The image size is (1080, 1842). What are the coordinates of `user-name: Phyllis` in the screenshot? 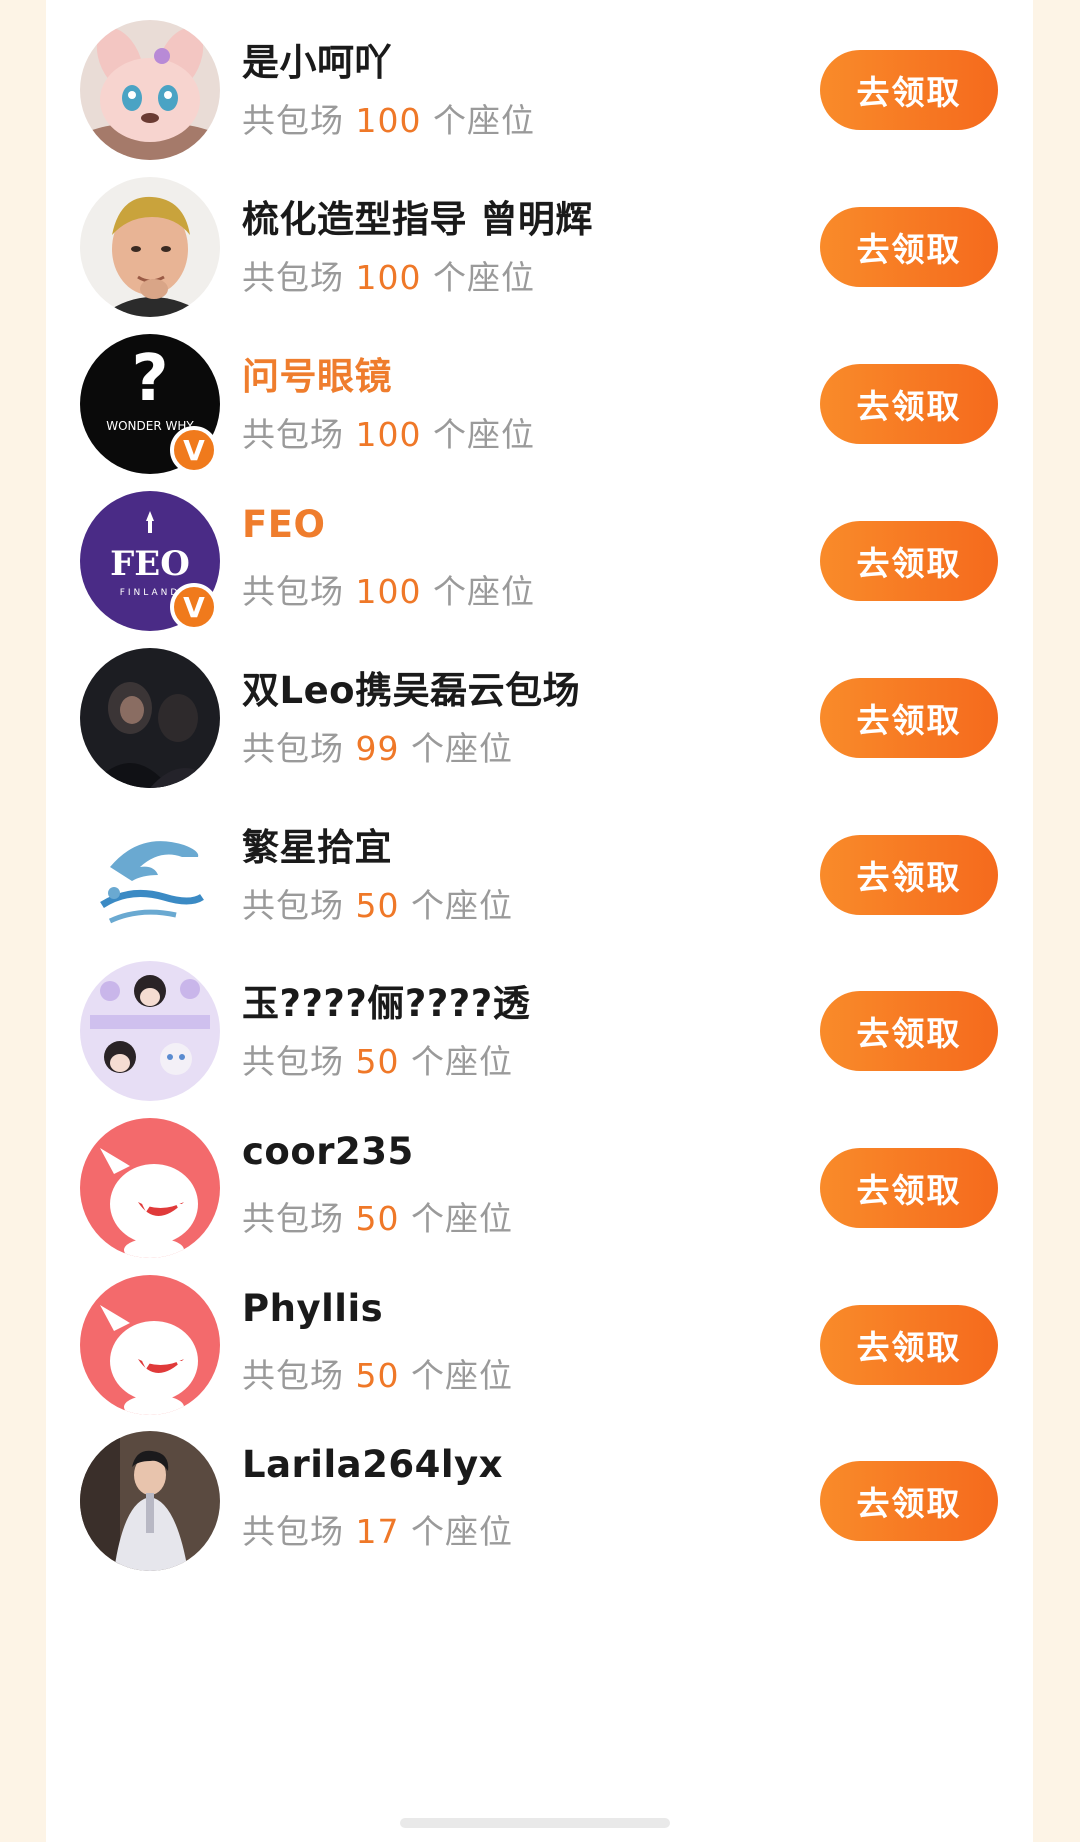 It's located at (312, 1308).